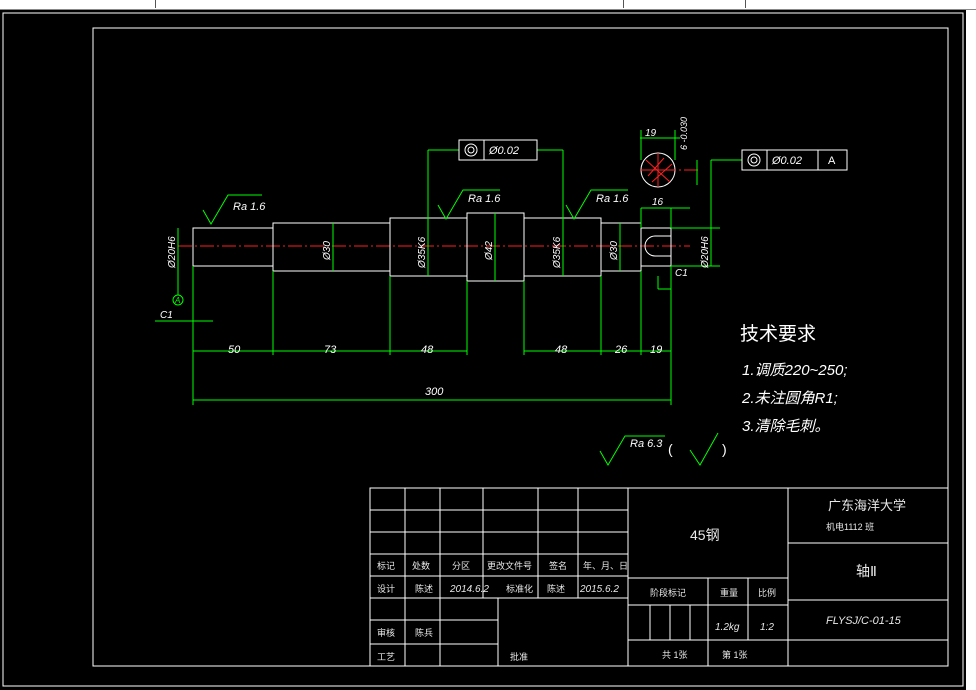  Describe the element at coordinates (509, 565) in the screenshot. I see `tb-change-doc: 更改文件号` at that location.